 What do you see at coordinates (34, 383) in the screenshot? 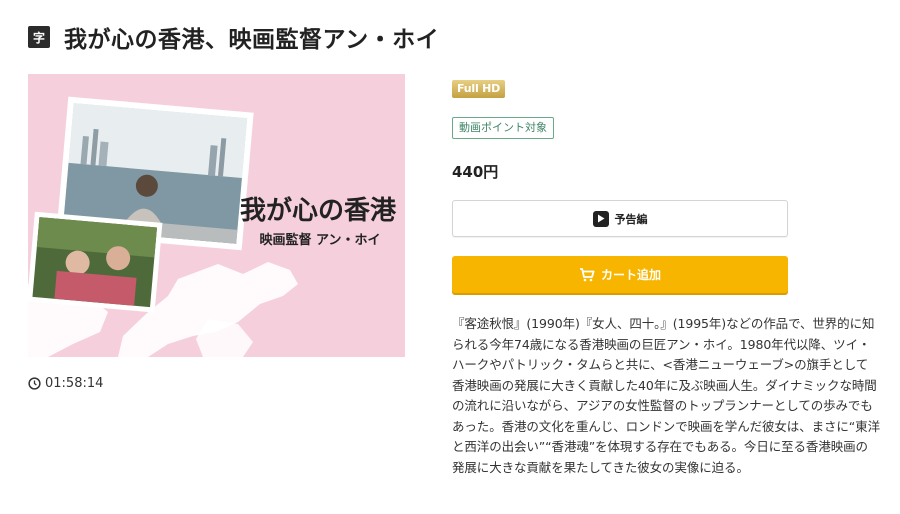
I see `clock-icon` at bounding box center [34, 383].